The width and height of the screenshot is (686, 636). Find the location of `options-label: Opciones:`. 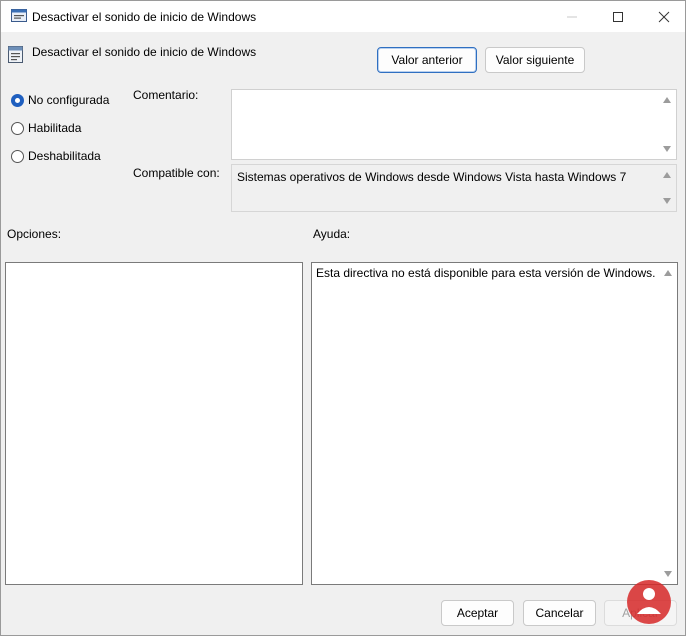

options-label: Opciones: is located at coordinates (34, 234).